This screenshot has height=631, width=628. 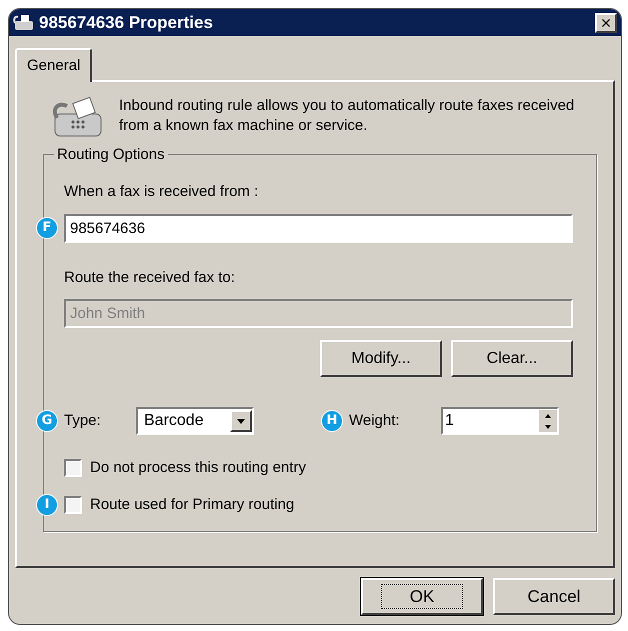 What do you see at coordinates (126, 23) in the screenshot?
I see `window-title: 985674636 Properties` at bounding box center [126, 23].